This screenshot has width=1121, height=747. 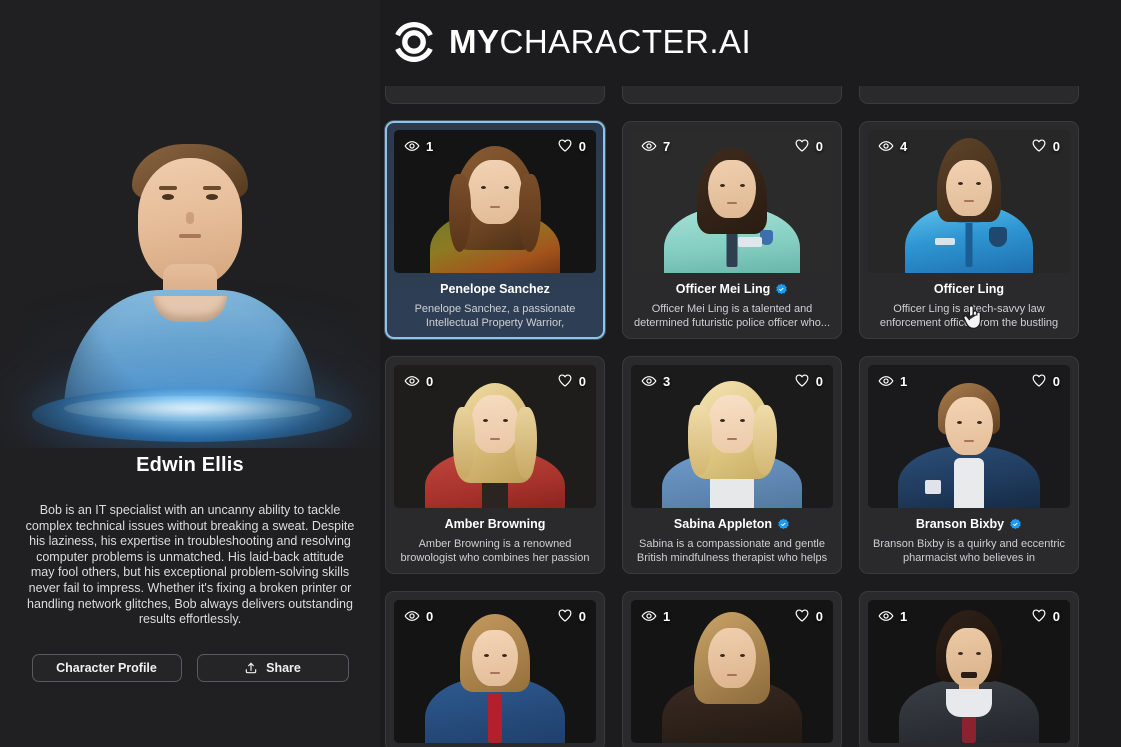 I want to click on avatar-brow-right, so click(x=212, y=188).